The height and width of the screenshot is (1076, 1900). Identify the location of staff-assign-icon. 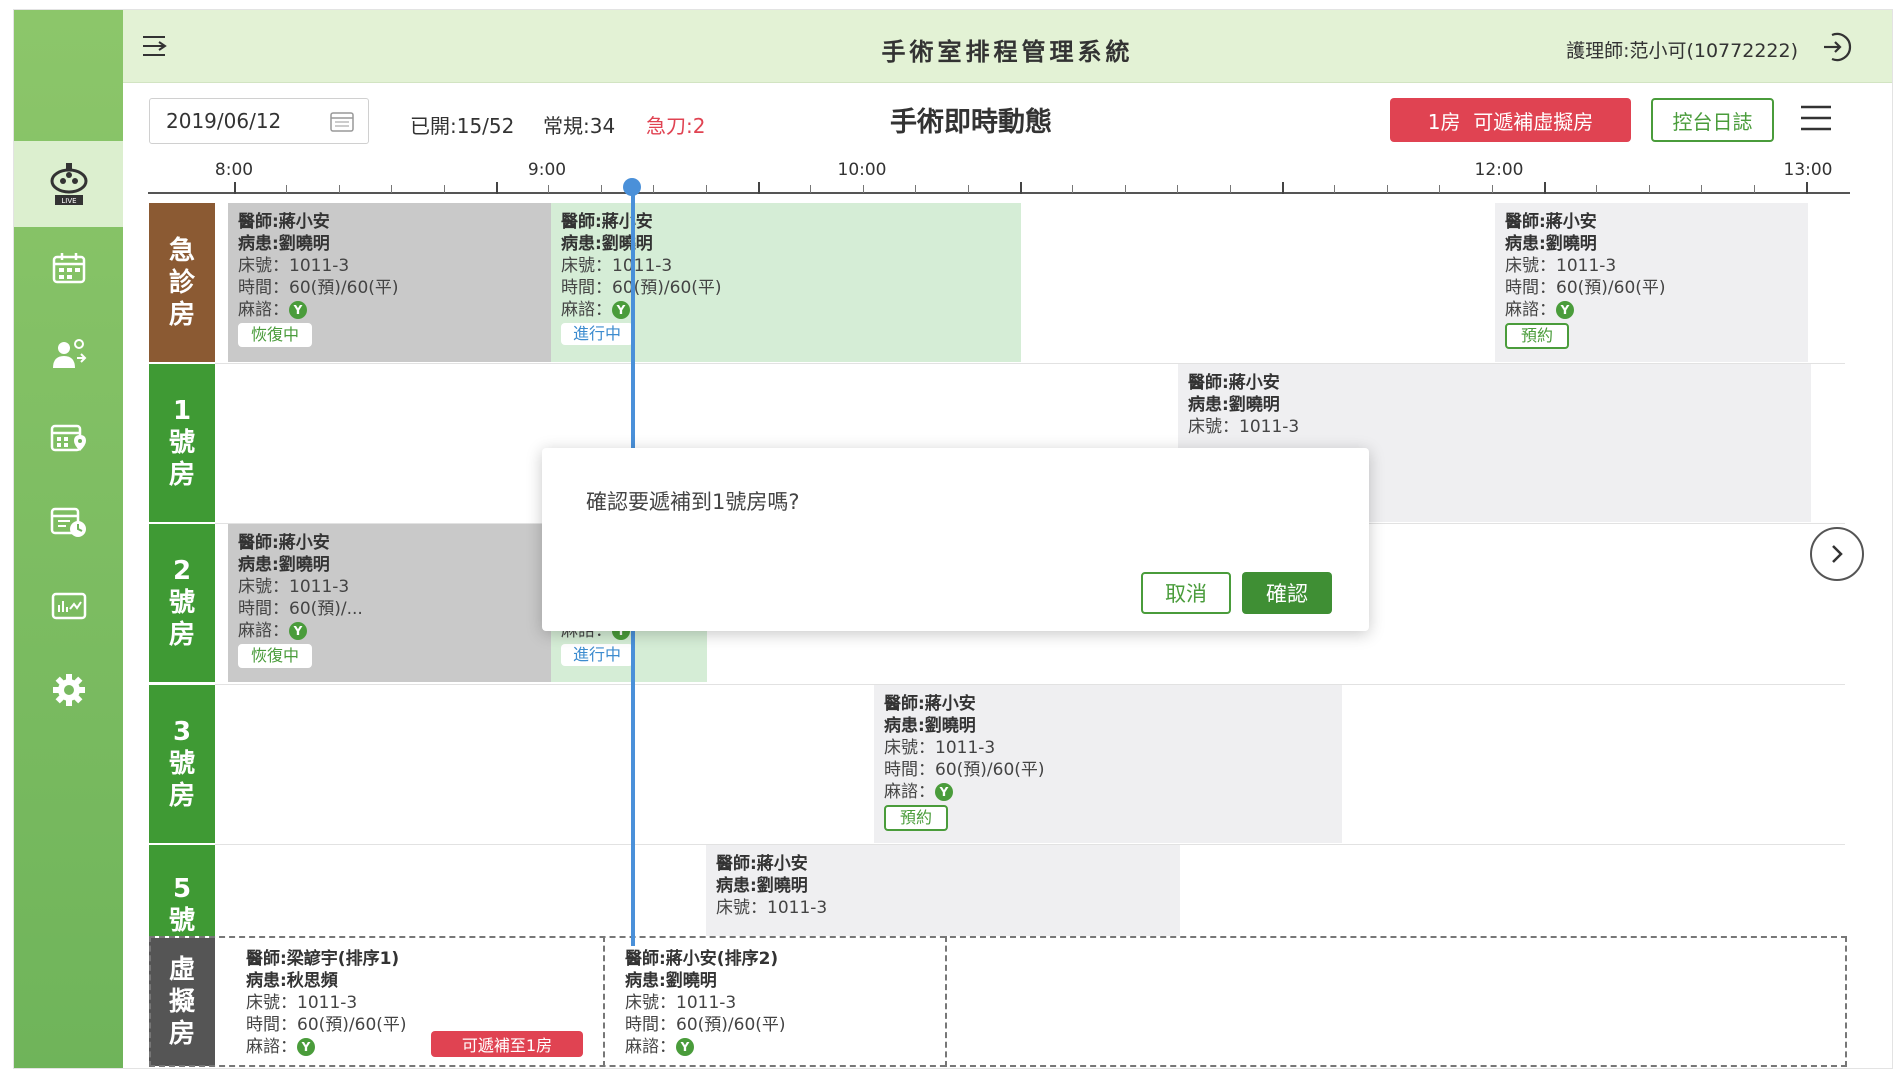
(69, 353).